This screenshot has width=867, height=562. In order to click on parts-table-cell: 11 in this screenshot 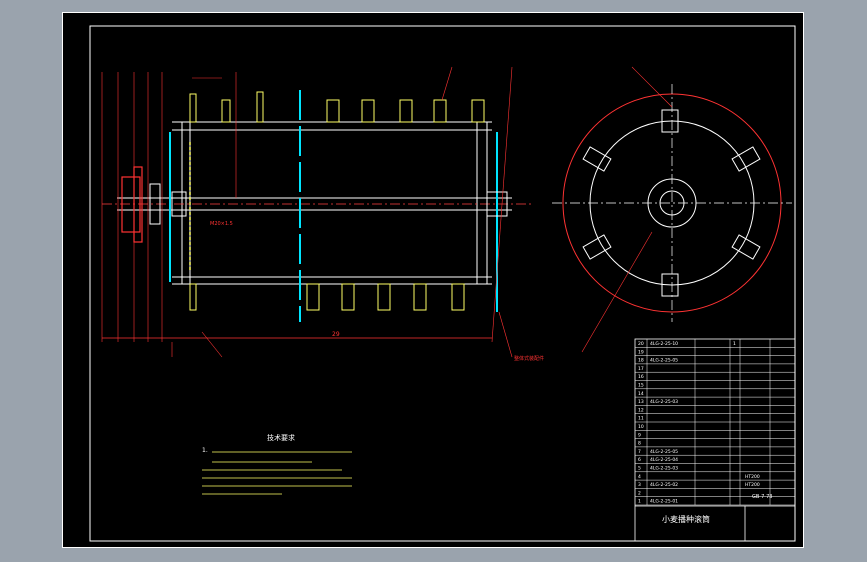, I will do `click(641, 419)`.